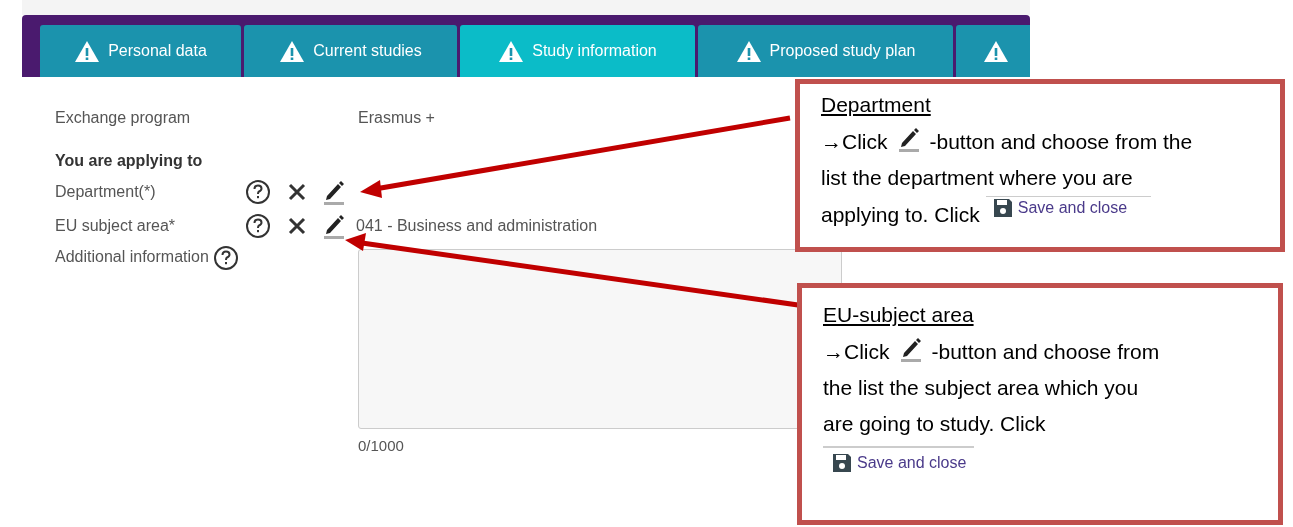  Describe the element at coordinates (577, 51) in the screenshot. I see `tab: Study information` at that location.